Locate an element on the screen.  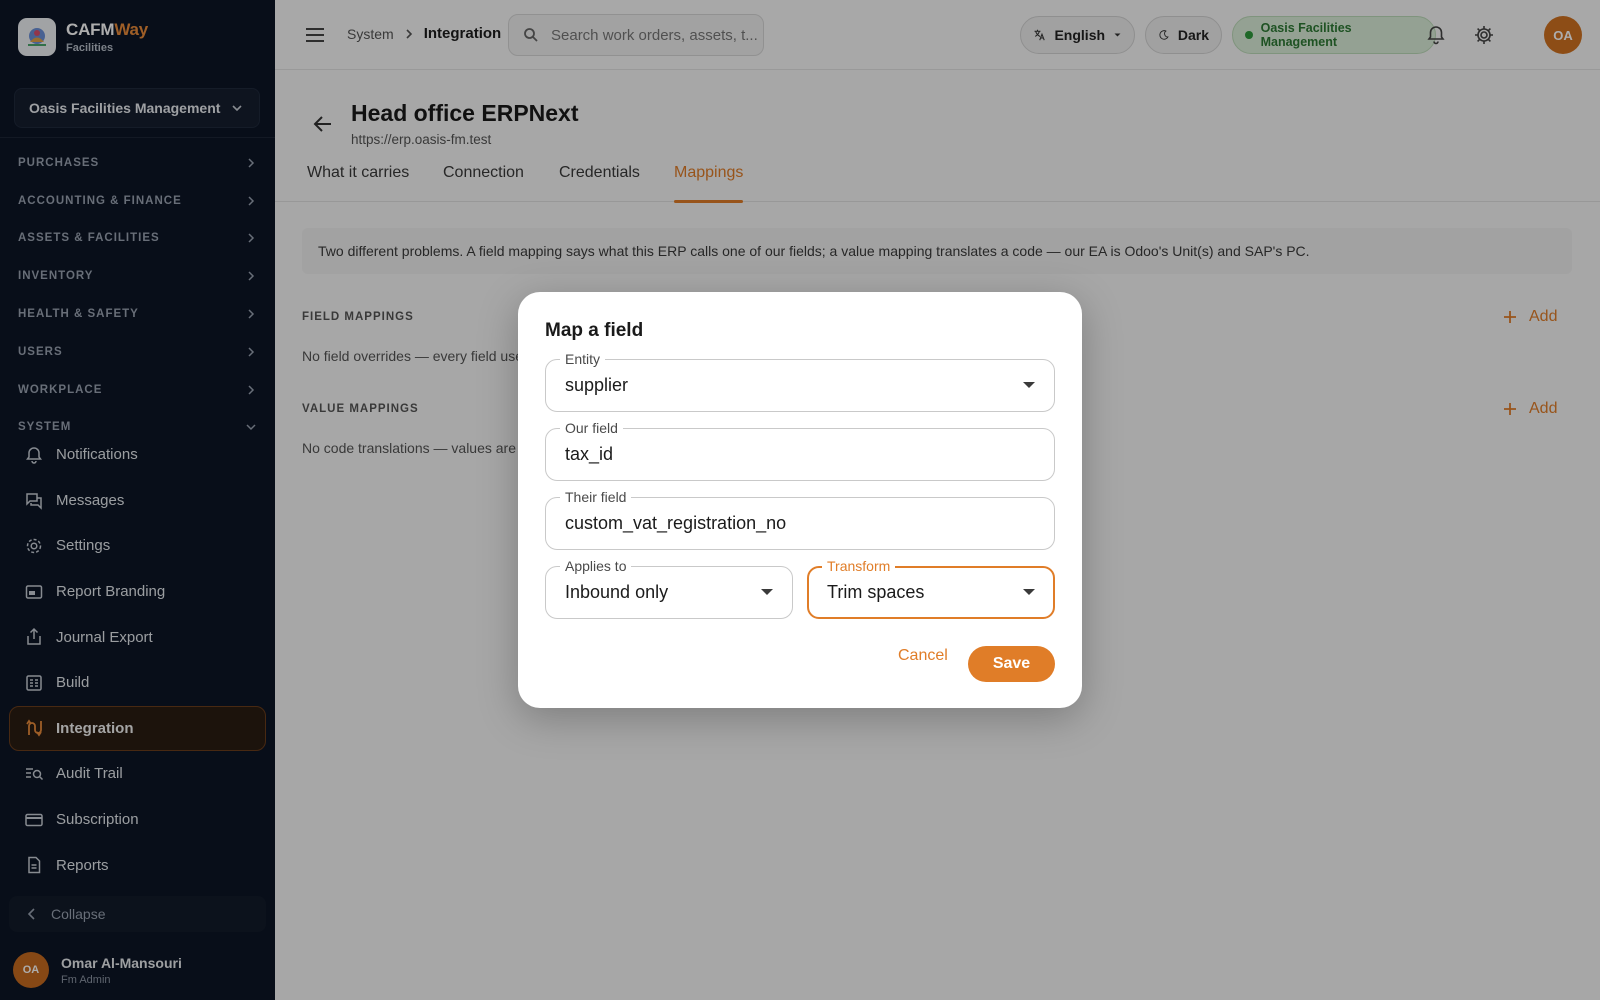
dialog-title: Map a field is located at coordinates (594, 330).